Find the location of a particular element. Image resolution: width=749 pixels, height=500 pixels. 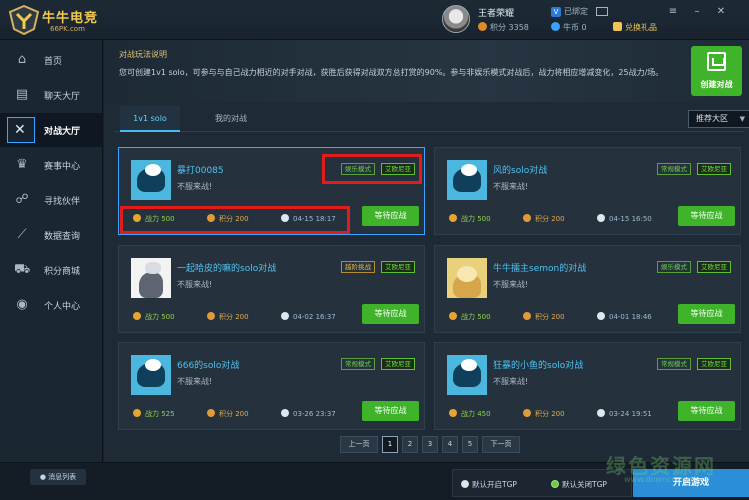

sidebar-item-battle: ✕ 对战大厅 is located at coordinates (51, 130).